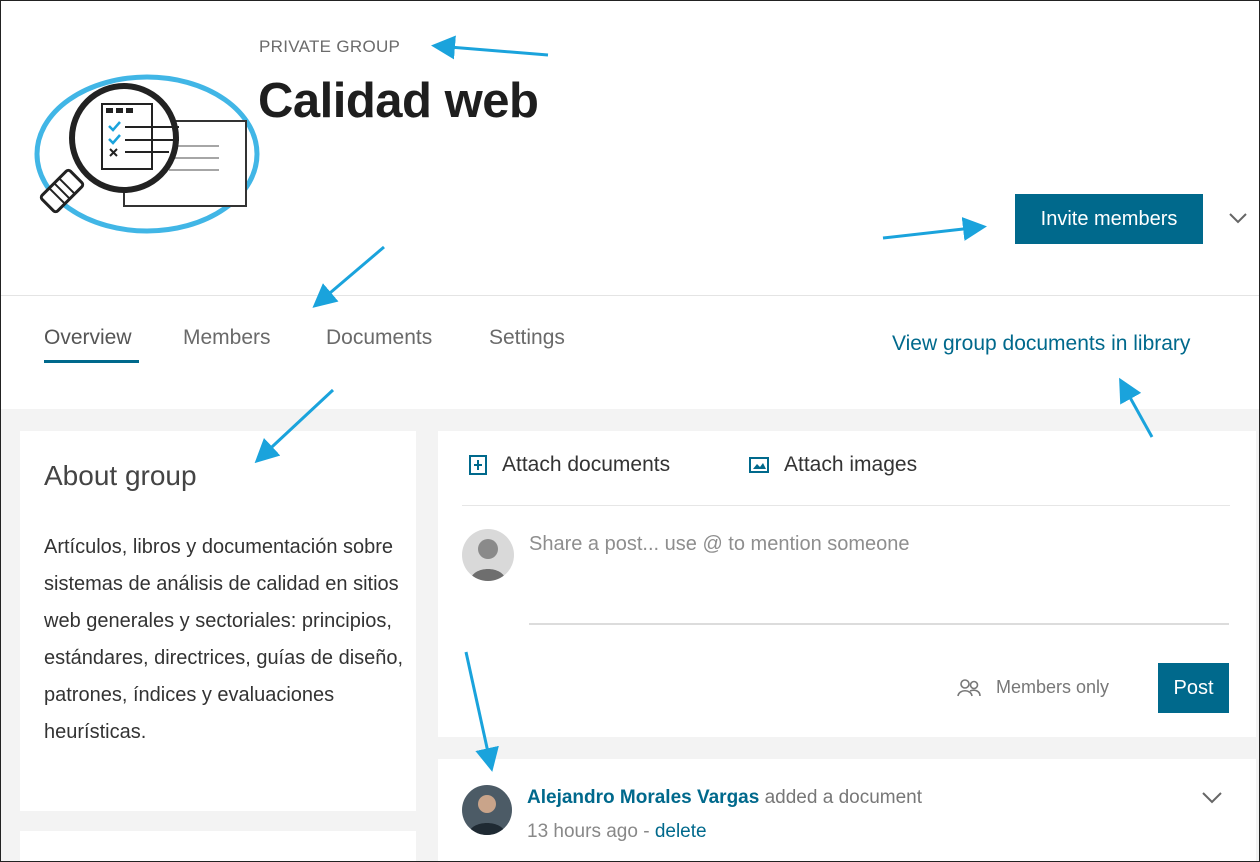 This screenshot has height=862, width=1260. I want to click on view-library-link: View group documents in library, so click(1041, 344).